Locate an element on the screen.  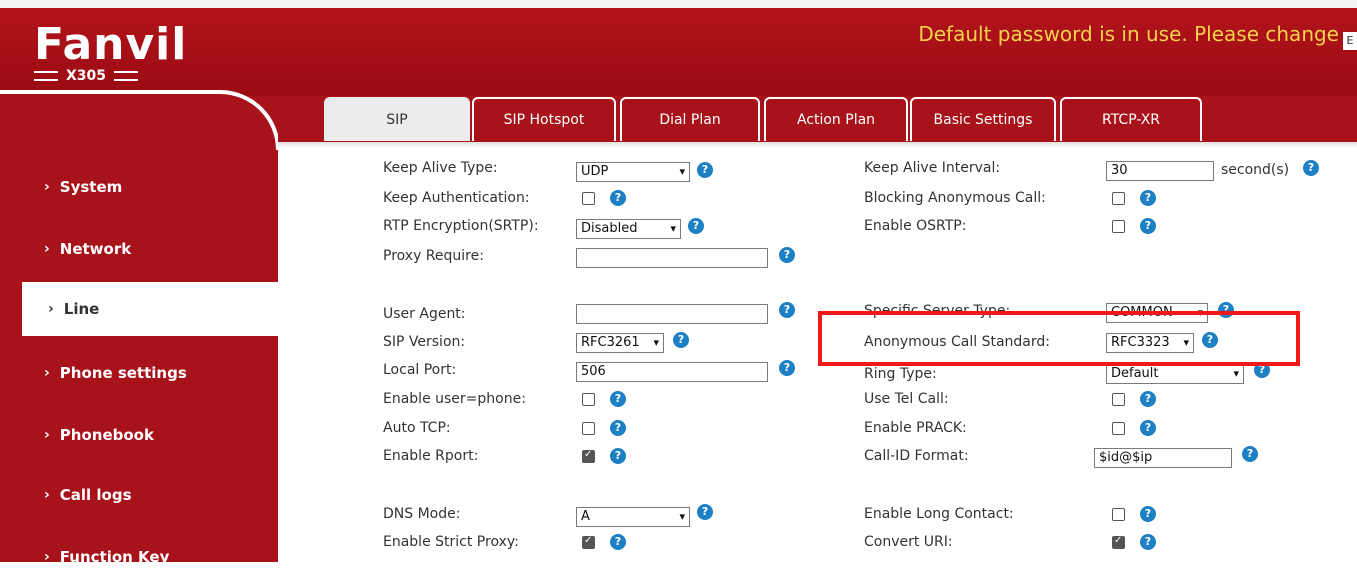
sidebar-item-line: › Line is located at coordinates (150, 309).